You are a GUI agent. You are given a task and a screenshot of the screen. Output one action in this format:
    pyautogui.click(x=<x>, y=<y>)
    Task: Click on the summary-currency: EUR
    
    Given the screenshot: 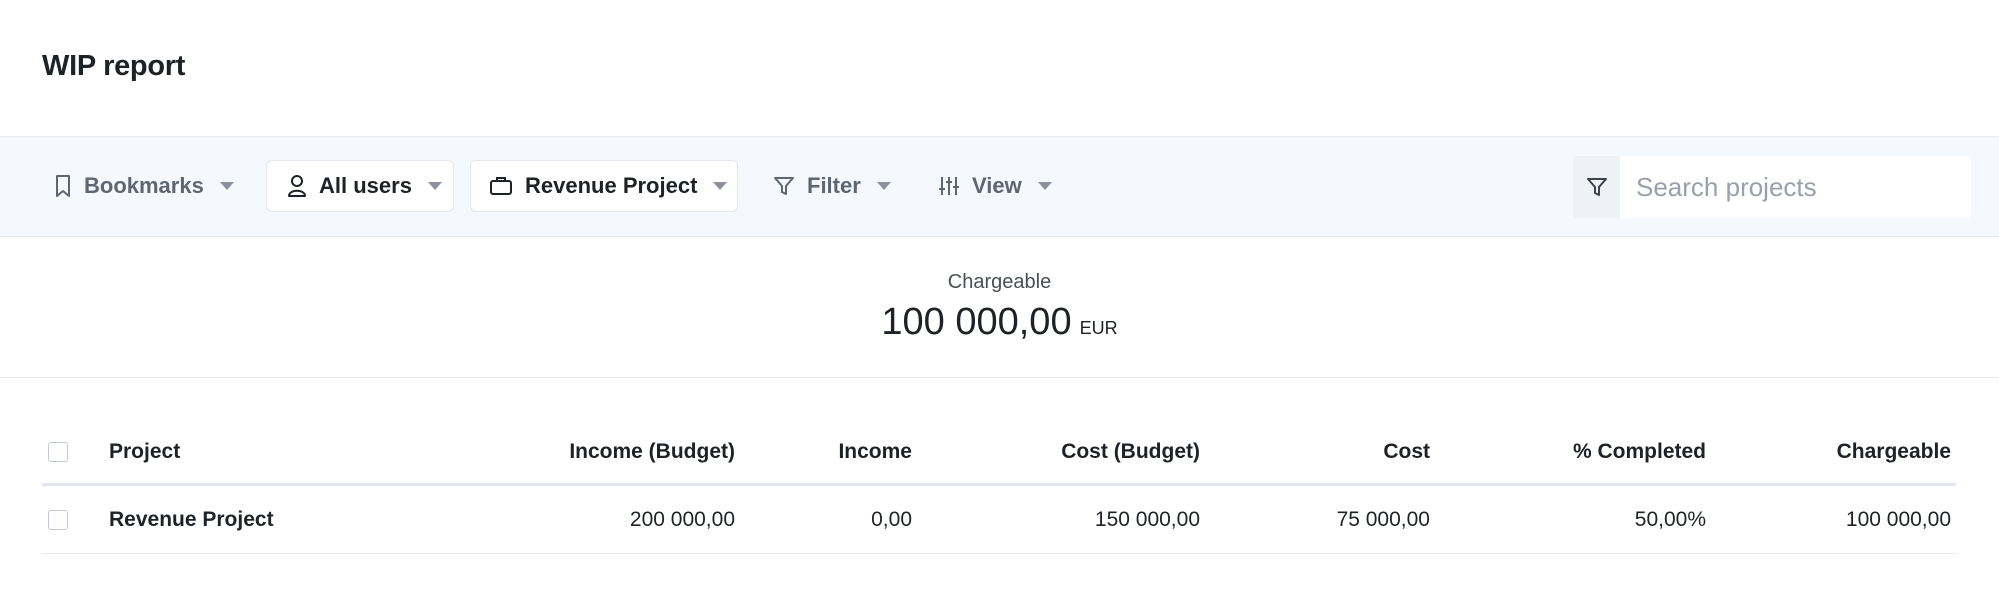 What is the action you would take?
    pyautogui.click(x=1098, y=328)
    